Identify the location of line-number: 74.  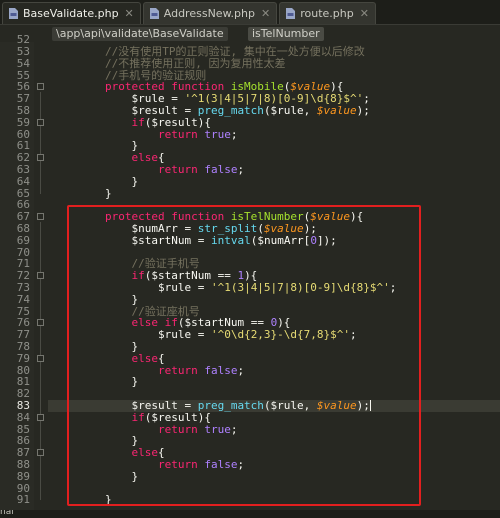
(23, 299).